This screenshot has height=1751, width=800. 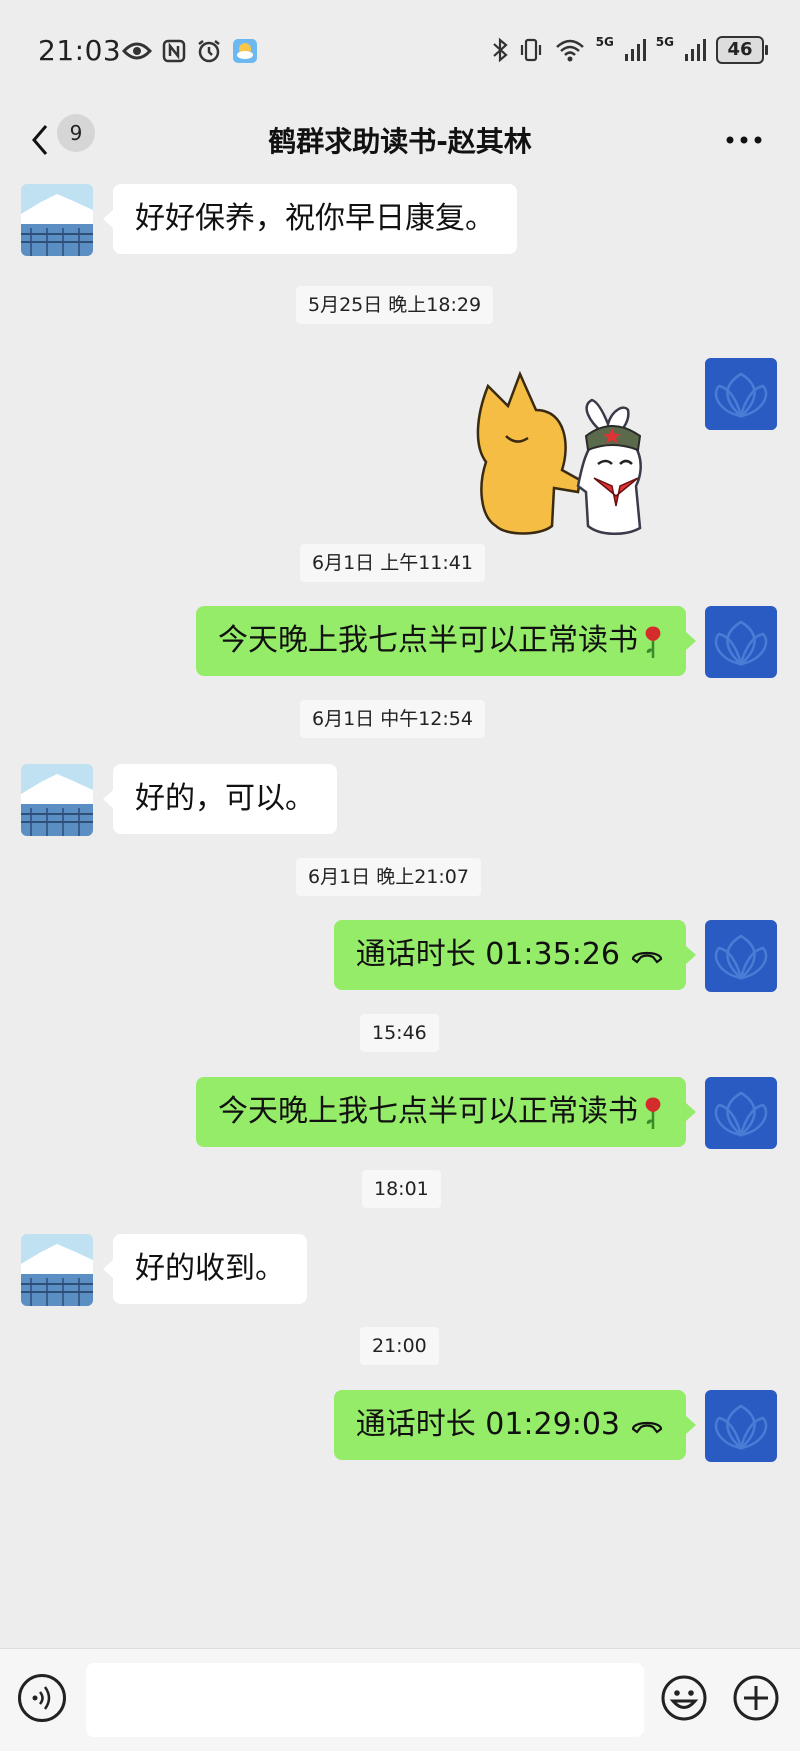 I want to click on eye-icon, so click(x=137, y=51).